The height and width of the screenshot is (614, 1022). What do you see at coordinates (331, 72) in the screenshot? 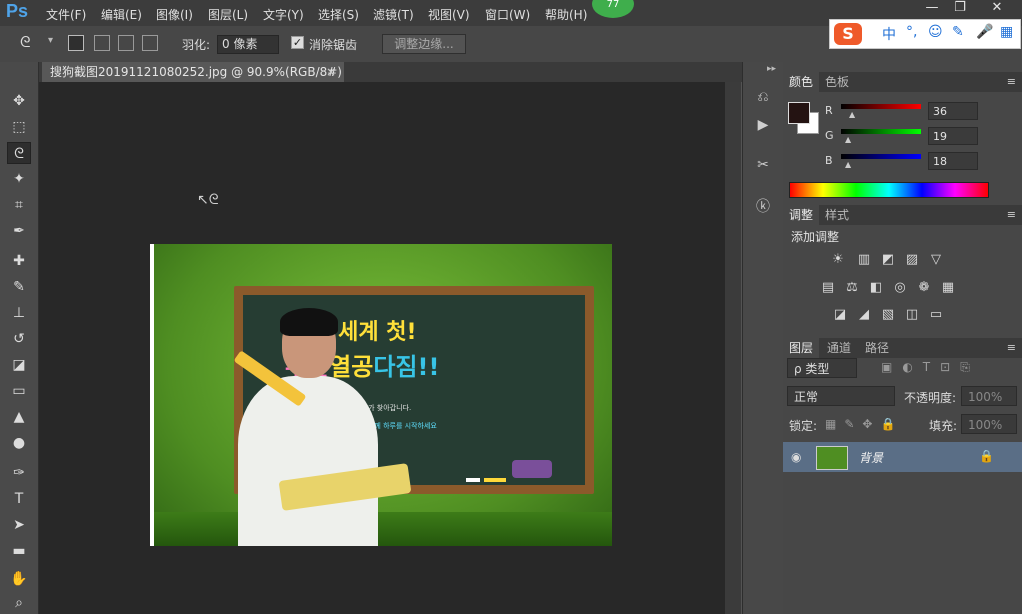
I see `close-tab-icon: ×` at bounding box center [331, 72].